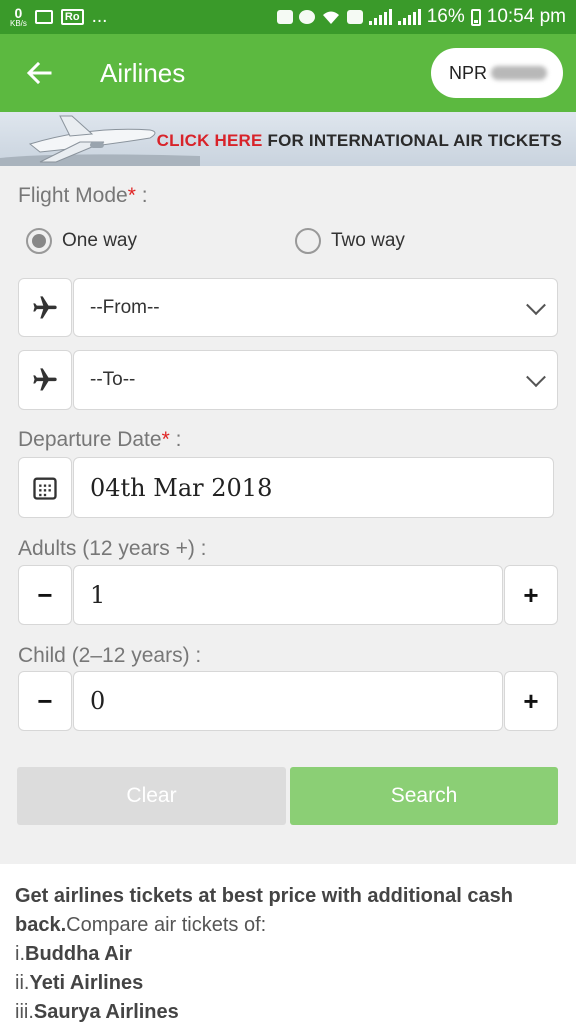  I want to click on app-bar: Airlines NPR, so click(288, 73).